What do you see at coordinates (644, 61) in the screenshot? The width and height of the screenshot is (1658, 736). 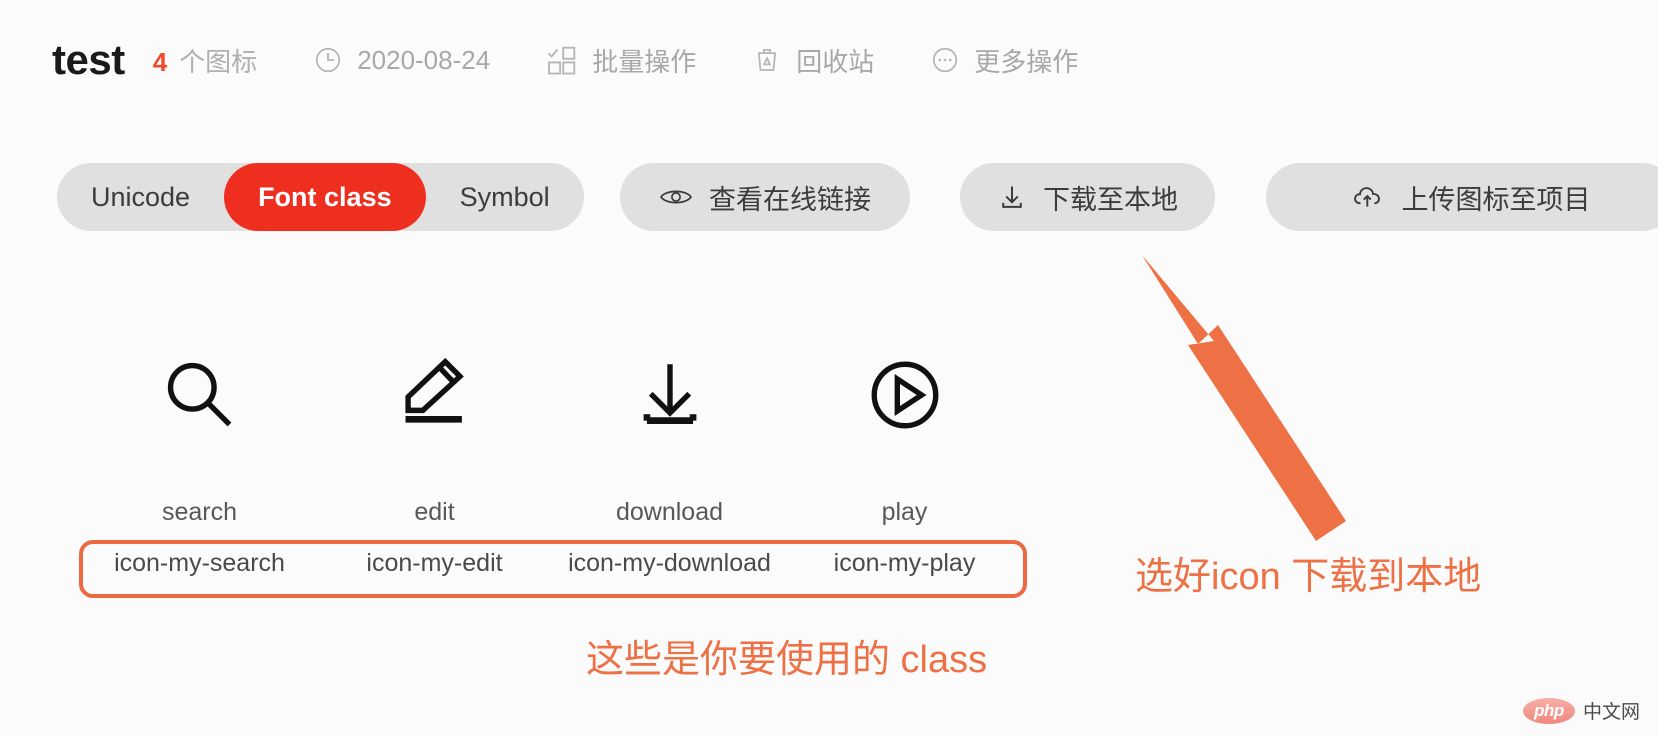 I see `header-batch-action-label: 批量操作` at bounding box center [644, 61].